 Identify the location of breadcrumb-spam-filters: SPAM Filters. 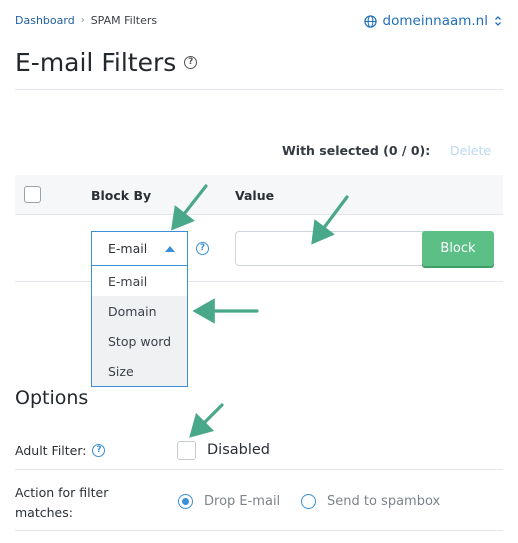
(124, 20).